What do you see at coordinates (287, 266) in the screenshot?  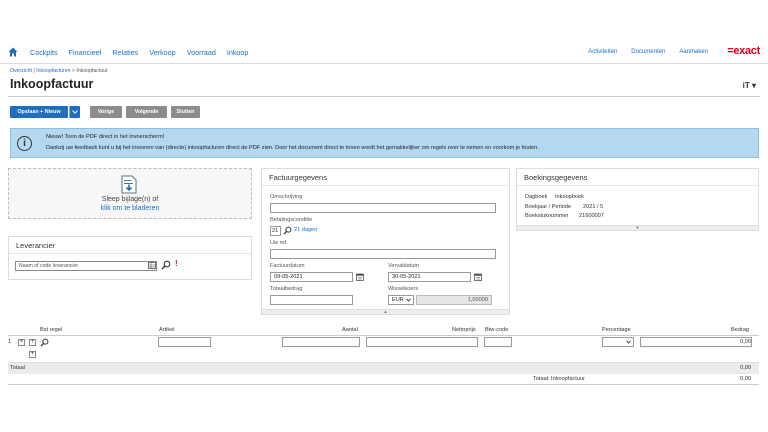 I see `factuurdatum-label: Factuurdatum` at bounding box center [287, 266].